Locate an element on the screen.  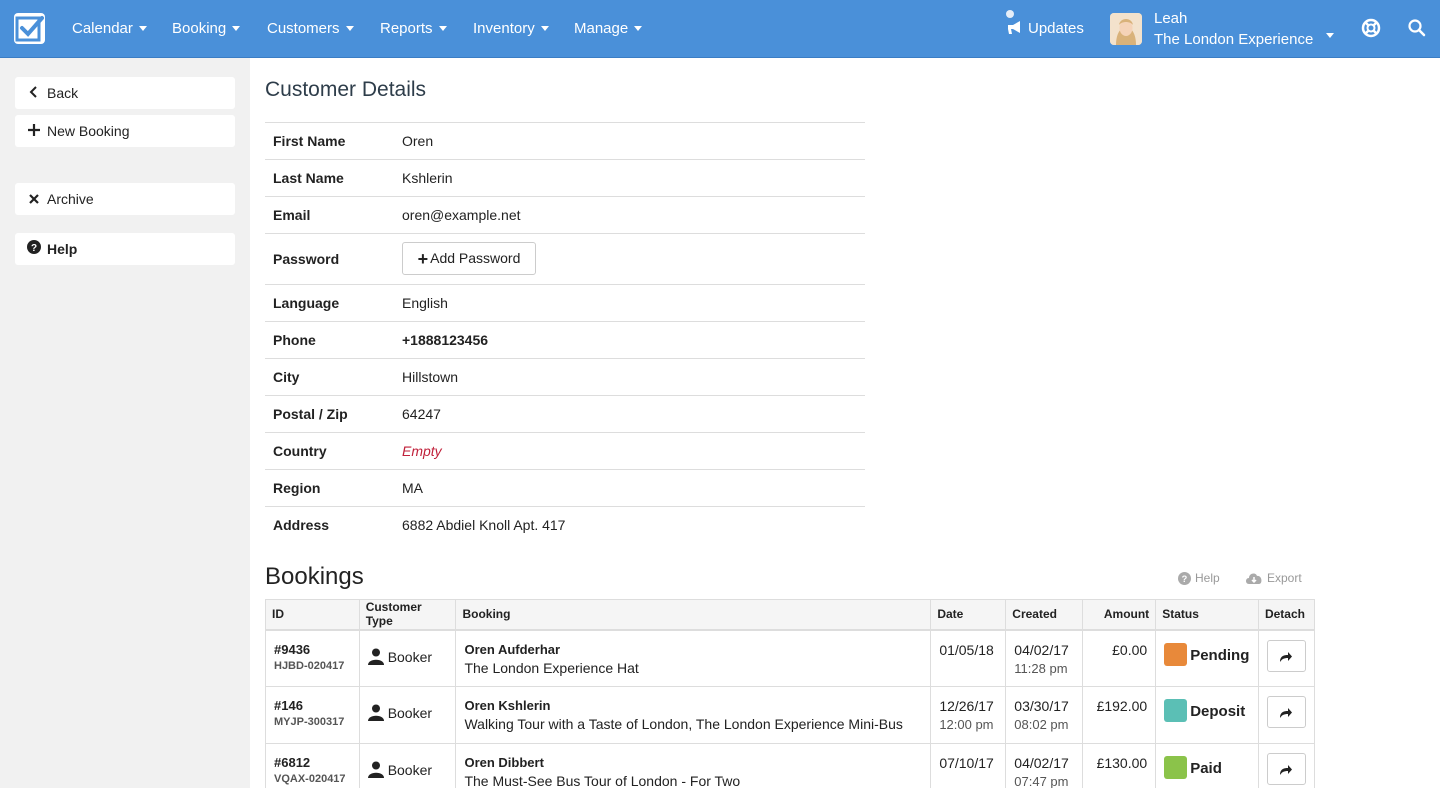
col-amount: Amount is located at coordinates (1119, 615).